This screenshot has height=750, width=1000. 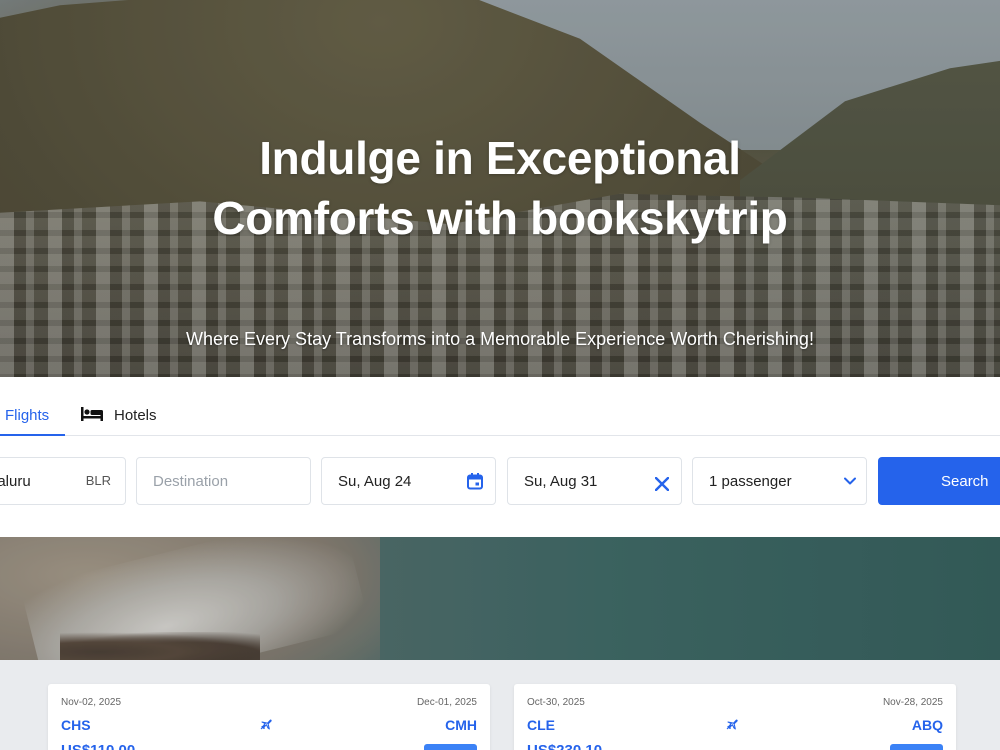 What do you see at coordinates (927, 725) in the screenshot?
I see `deal-destination-code: ABQ` at bounding box center [927, 725].